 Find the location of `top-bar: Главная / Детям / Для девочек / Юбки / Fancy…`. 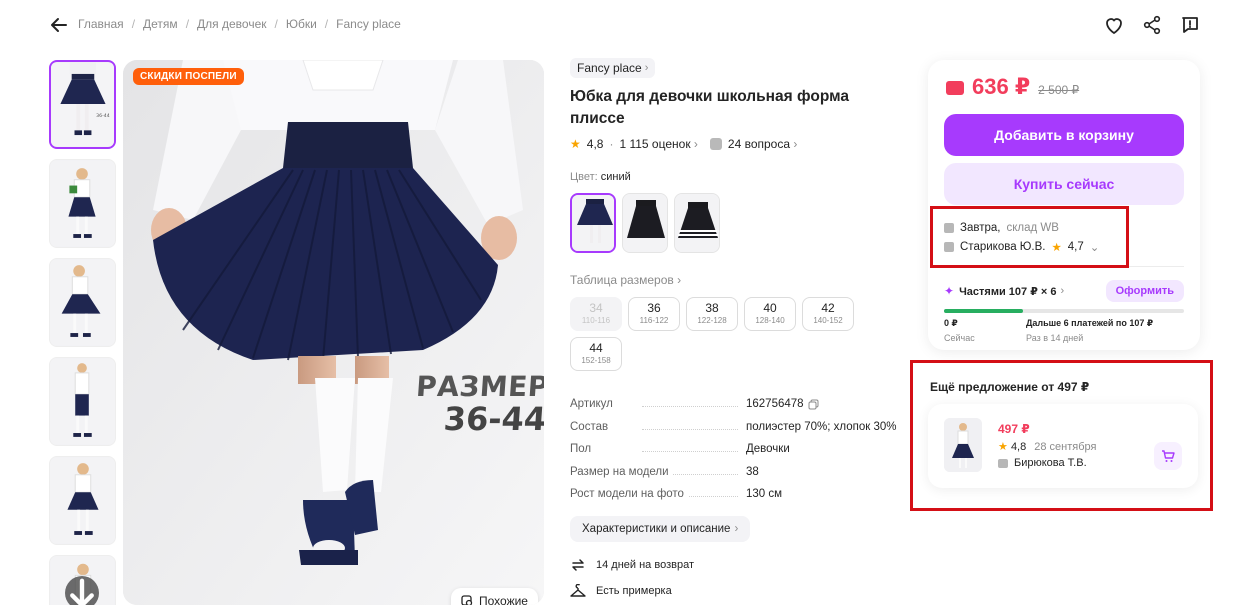

top-bar: Главная / Детям / Для девочек / Юбки / Fancy… is located at coordinates (623, 25).